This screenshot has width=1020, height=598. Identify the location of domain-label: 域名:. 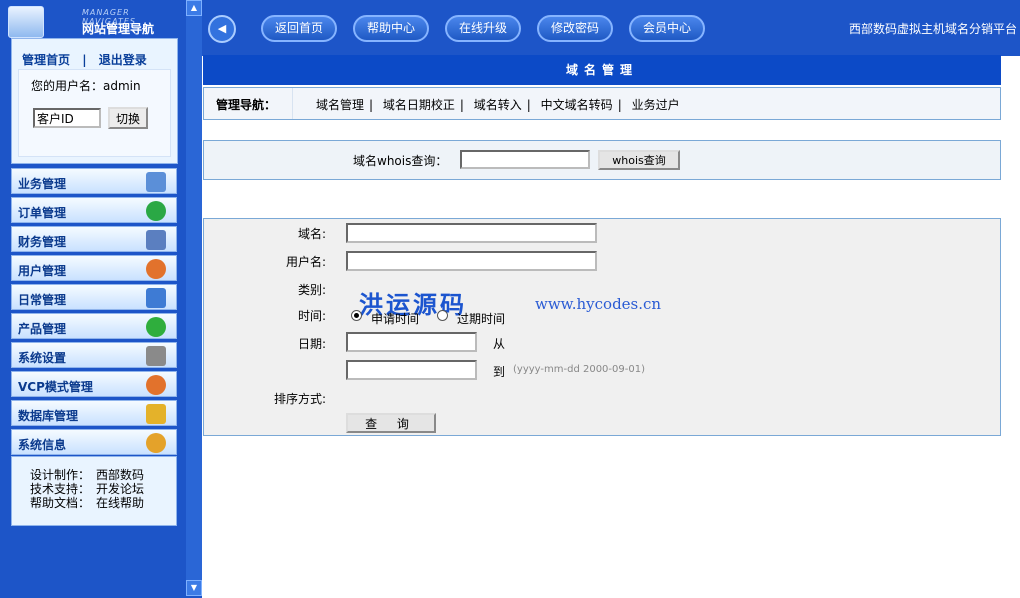
(311, 234).